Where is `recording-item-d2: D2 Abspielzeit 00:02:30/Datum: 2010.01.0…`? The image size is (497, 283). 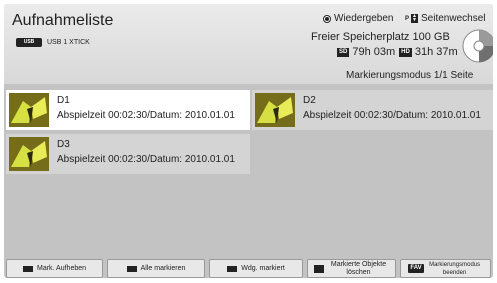 recording-item-d2: D2 Abspielzeit 00:02:30/Datum: 2010.01.0… is located at coordinates (372, 110).